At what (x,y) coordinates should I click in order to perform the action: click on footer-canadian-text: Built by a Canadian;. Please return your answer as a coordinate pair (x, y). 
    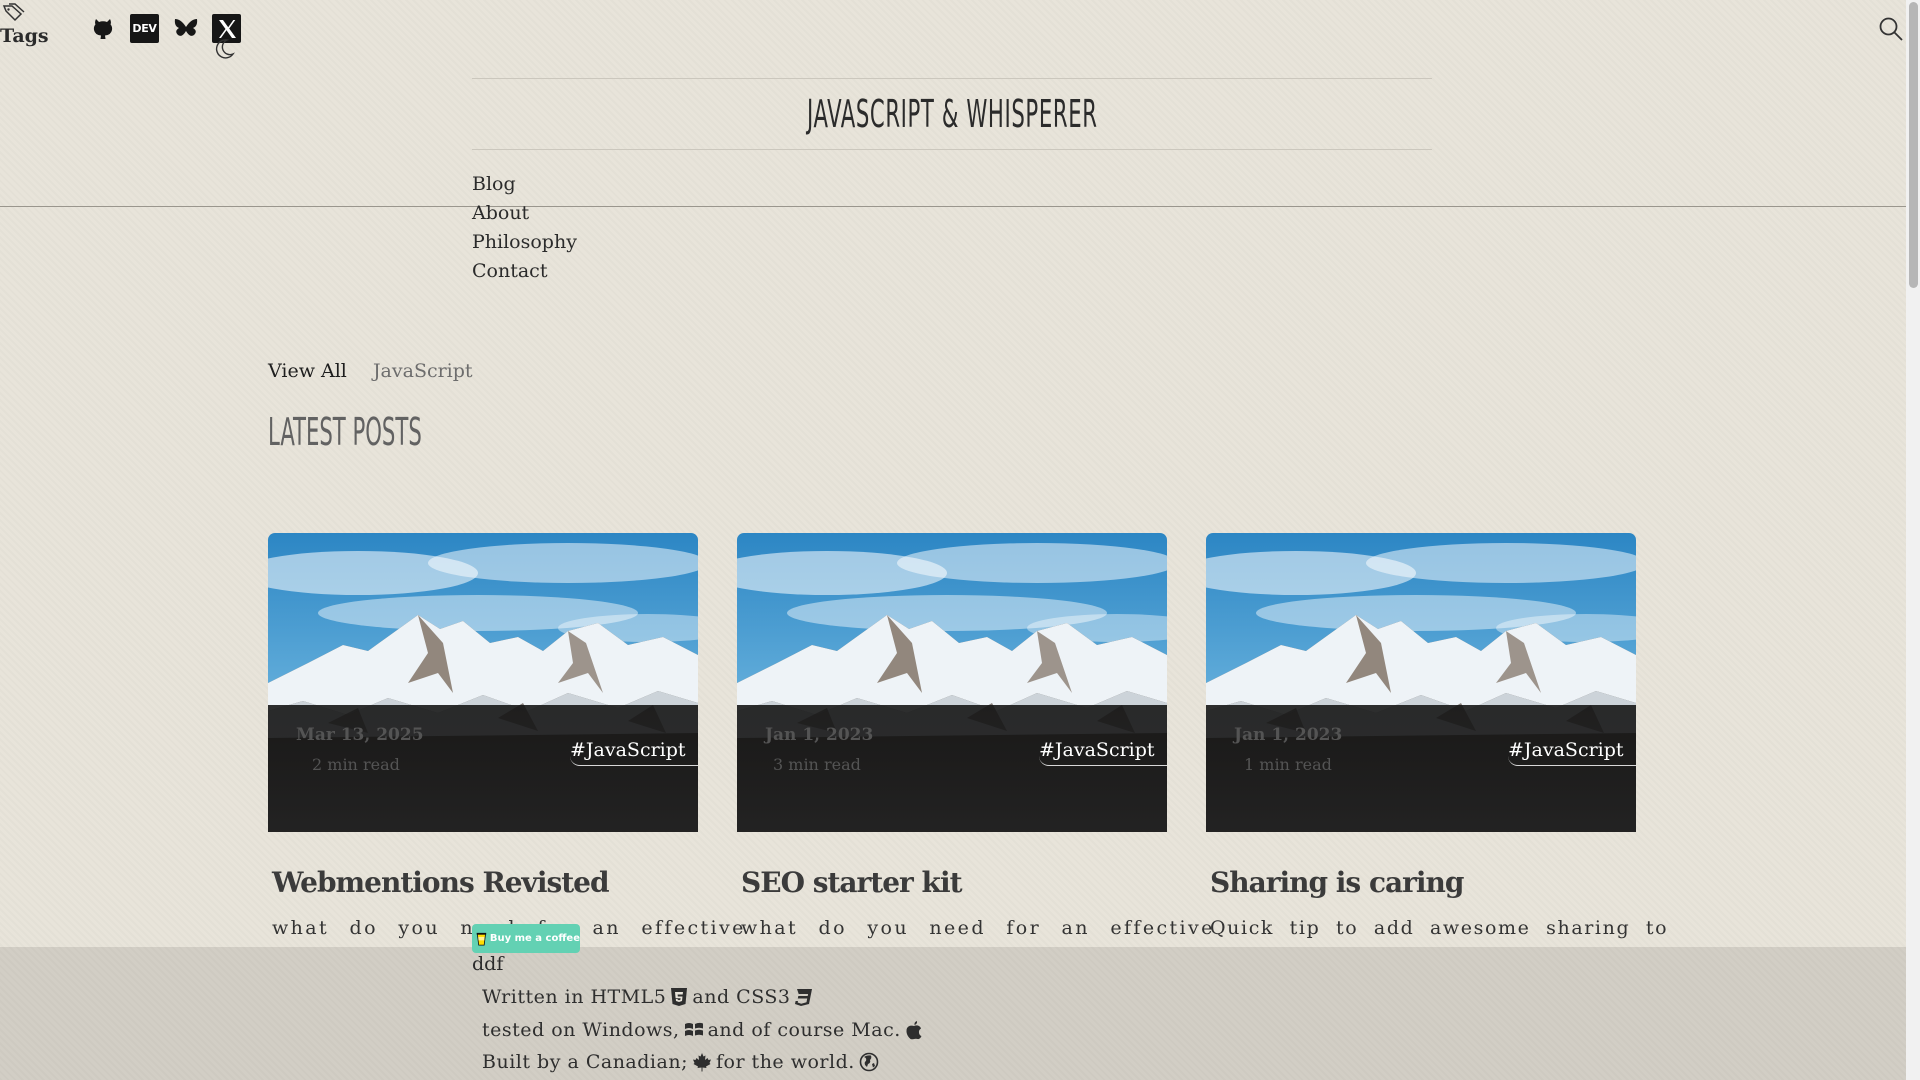
    Looking at the image, I should click on (585, 1062).